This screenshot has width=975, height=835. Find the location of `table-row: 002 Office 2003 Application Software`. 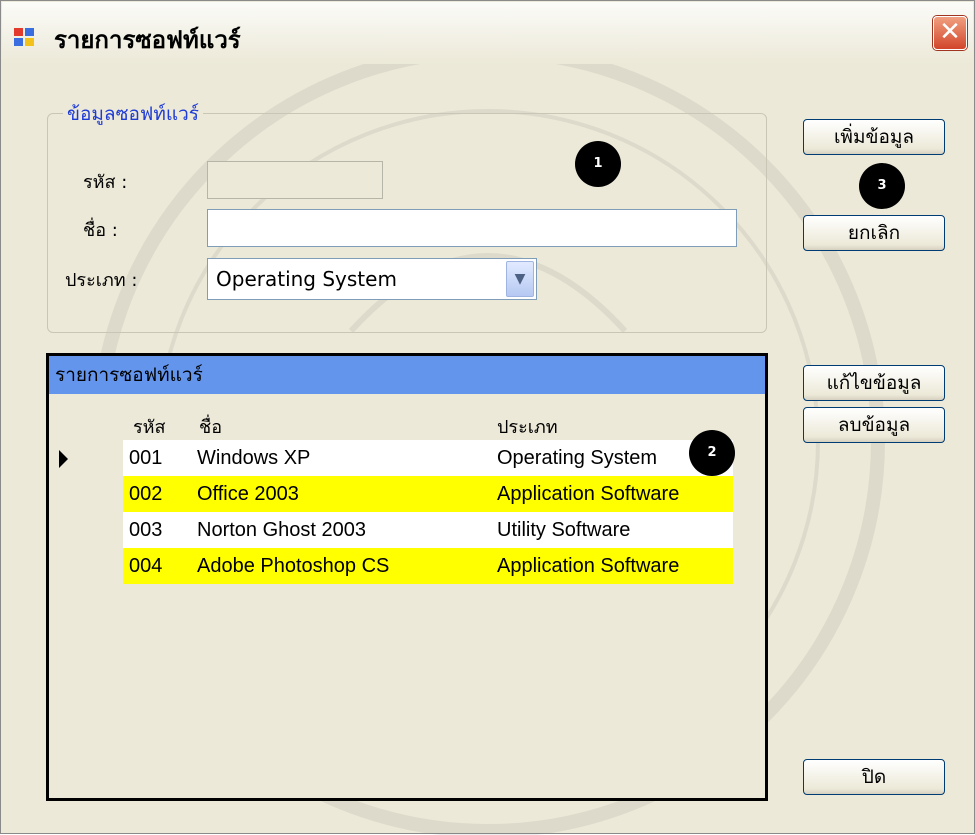

table-row: 002 Office 2003 Application Software is located at coordinates (428, 494).